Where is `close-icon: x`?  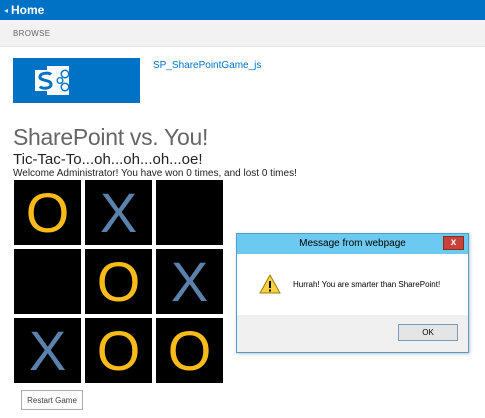 close-icon: x is located at coordinates (453, 243).